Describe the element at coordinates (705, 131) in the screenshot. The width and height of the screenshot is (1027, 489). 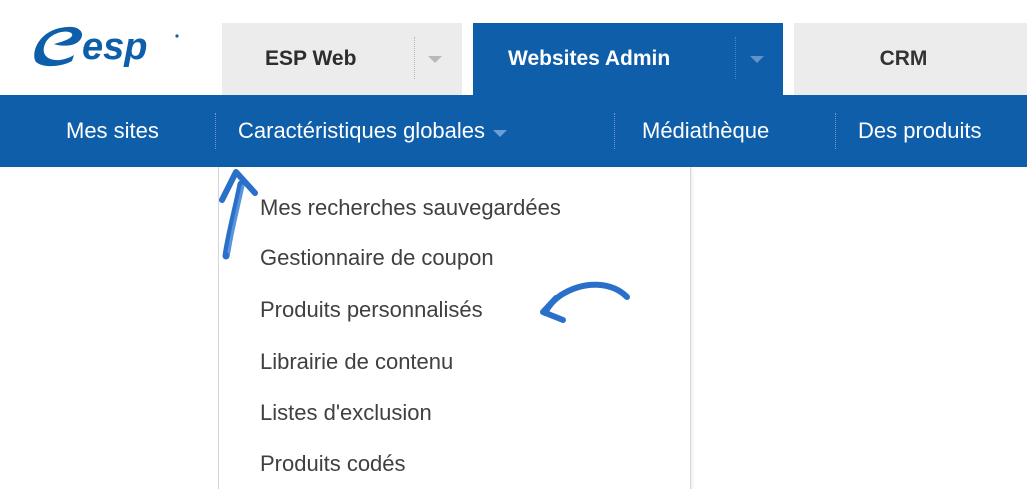
I see `nav-item-mediatheque: Médiathèque` at that location.